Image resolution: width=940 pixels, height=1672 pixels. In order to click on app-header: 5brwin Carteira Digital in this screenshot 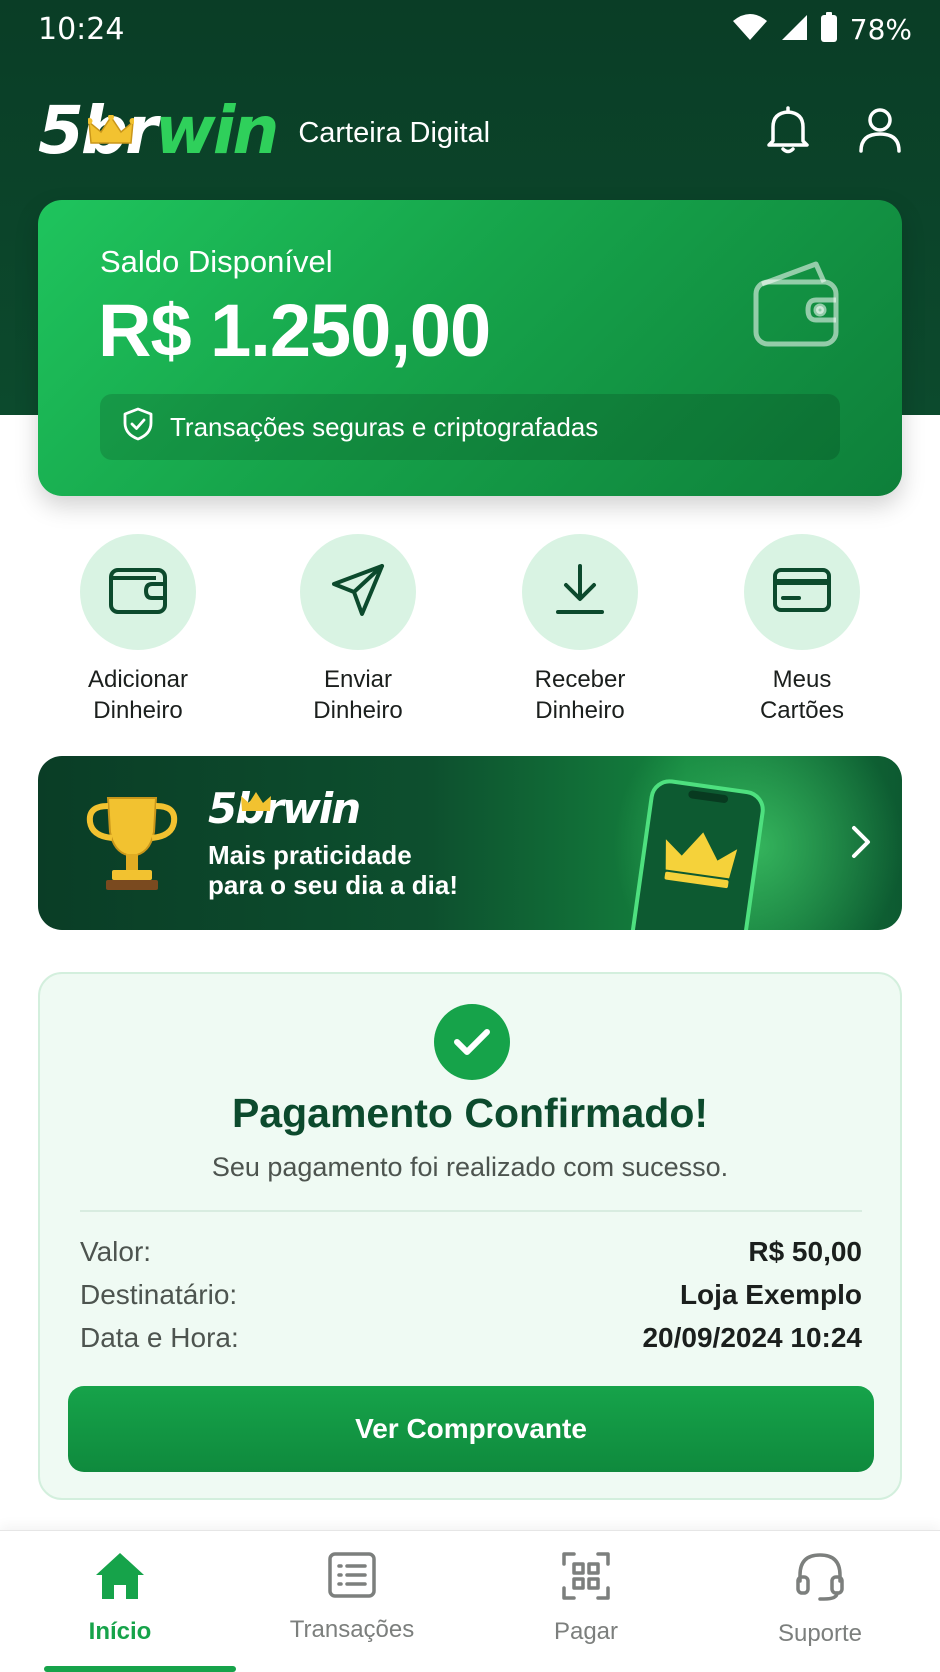, I will do `click(471, 130)`.